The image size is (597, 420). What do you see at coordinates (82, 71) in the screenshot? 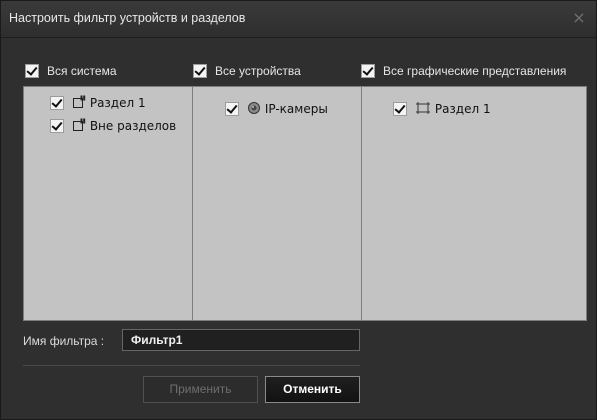
I see `all-system-label: Вся система` at bounding box center [82, 71].